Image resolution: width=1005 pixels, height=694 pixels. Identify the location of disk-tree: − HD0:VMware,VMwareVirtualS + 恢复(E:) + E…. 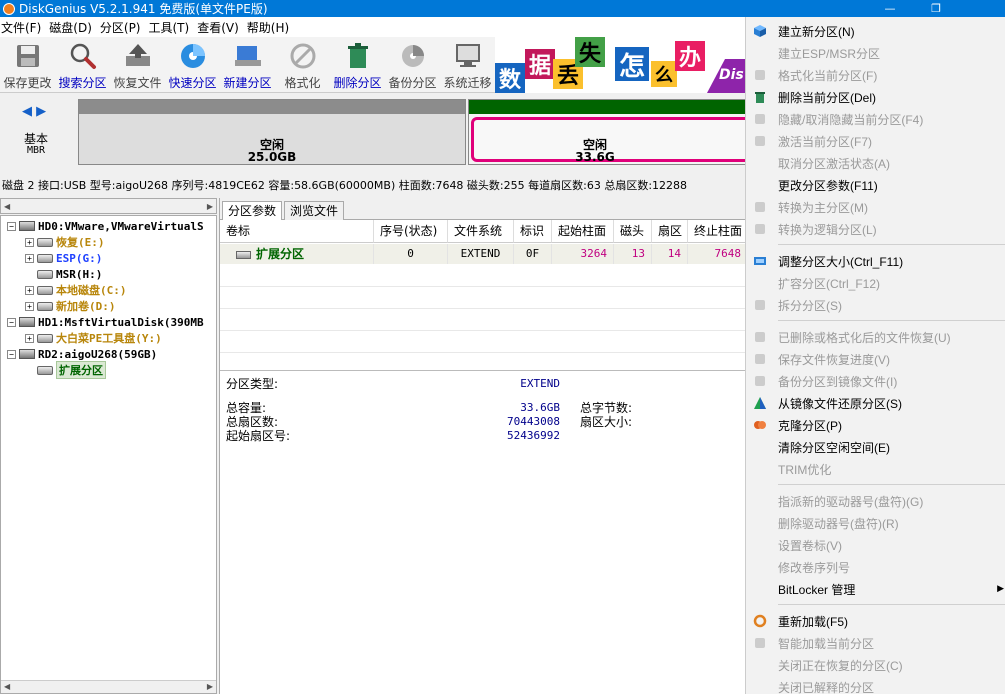
(108, 454).